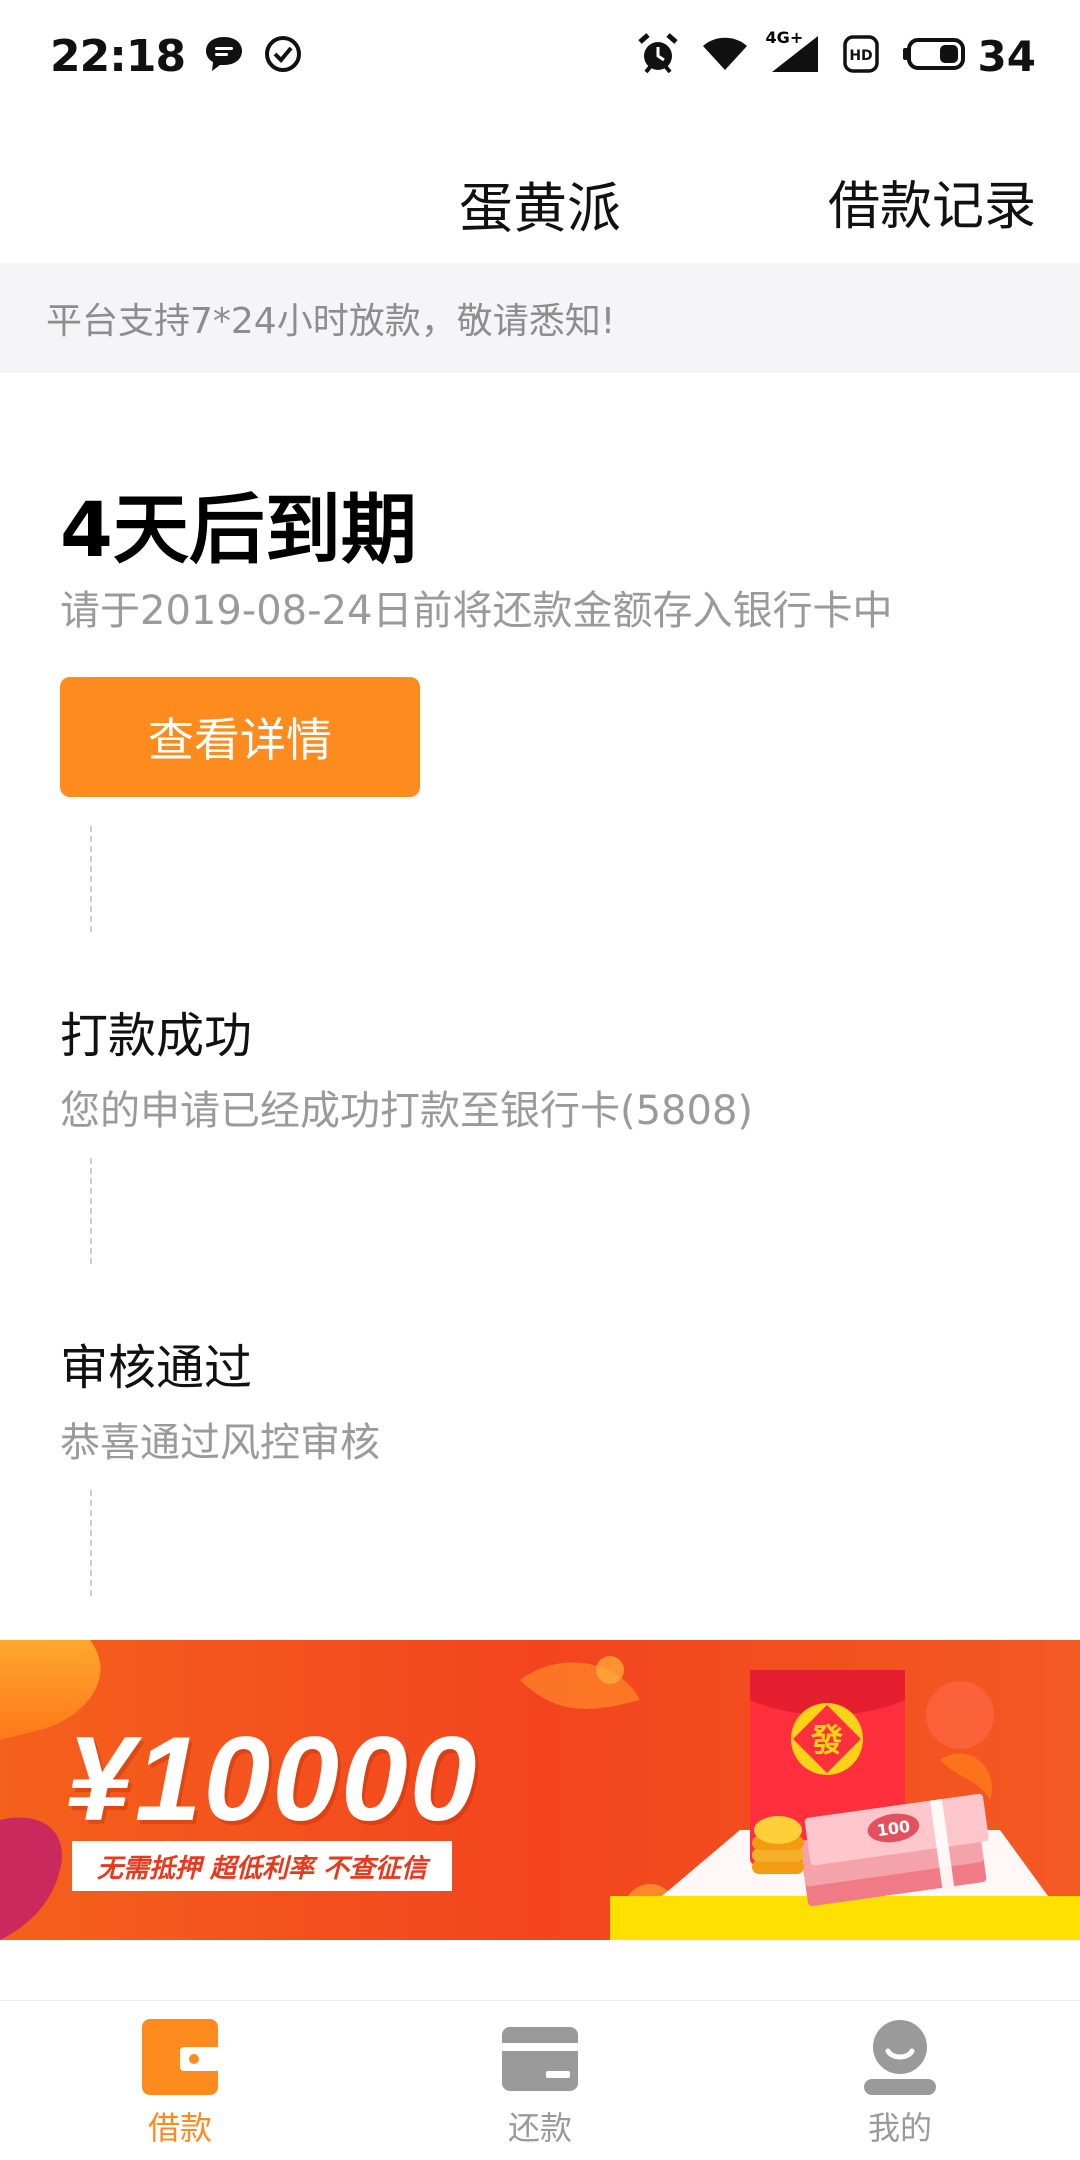 The width and height of the screenshot is (1080, 2160). Describe the element at coordinates (540, 56) in the screenshot. I see `status-bar: 22:18 4G+ HD 34` at that location.